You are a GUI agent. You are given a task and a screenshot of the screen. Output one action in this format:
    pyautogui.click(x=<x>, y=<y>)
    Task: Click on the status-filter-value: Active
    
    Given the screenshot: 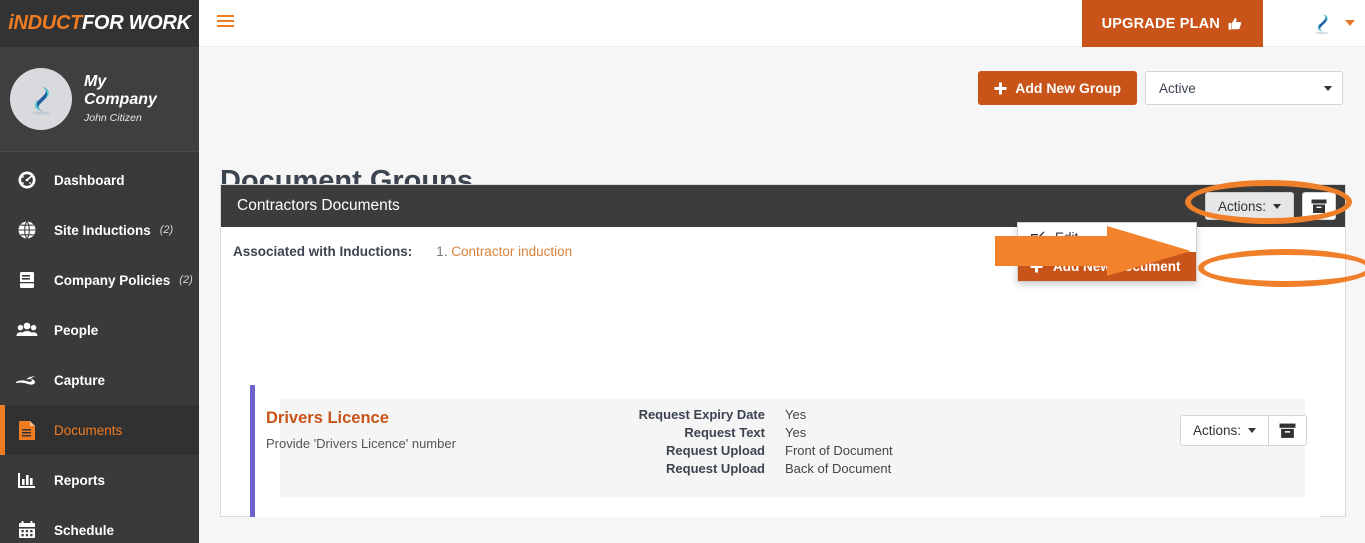 What is the action you would take?
    pyautogui.click(x=1177, y=88)
    